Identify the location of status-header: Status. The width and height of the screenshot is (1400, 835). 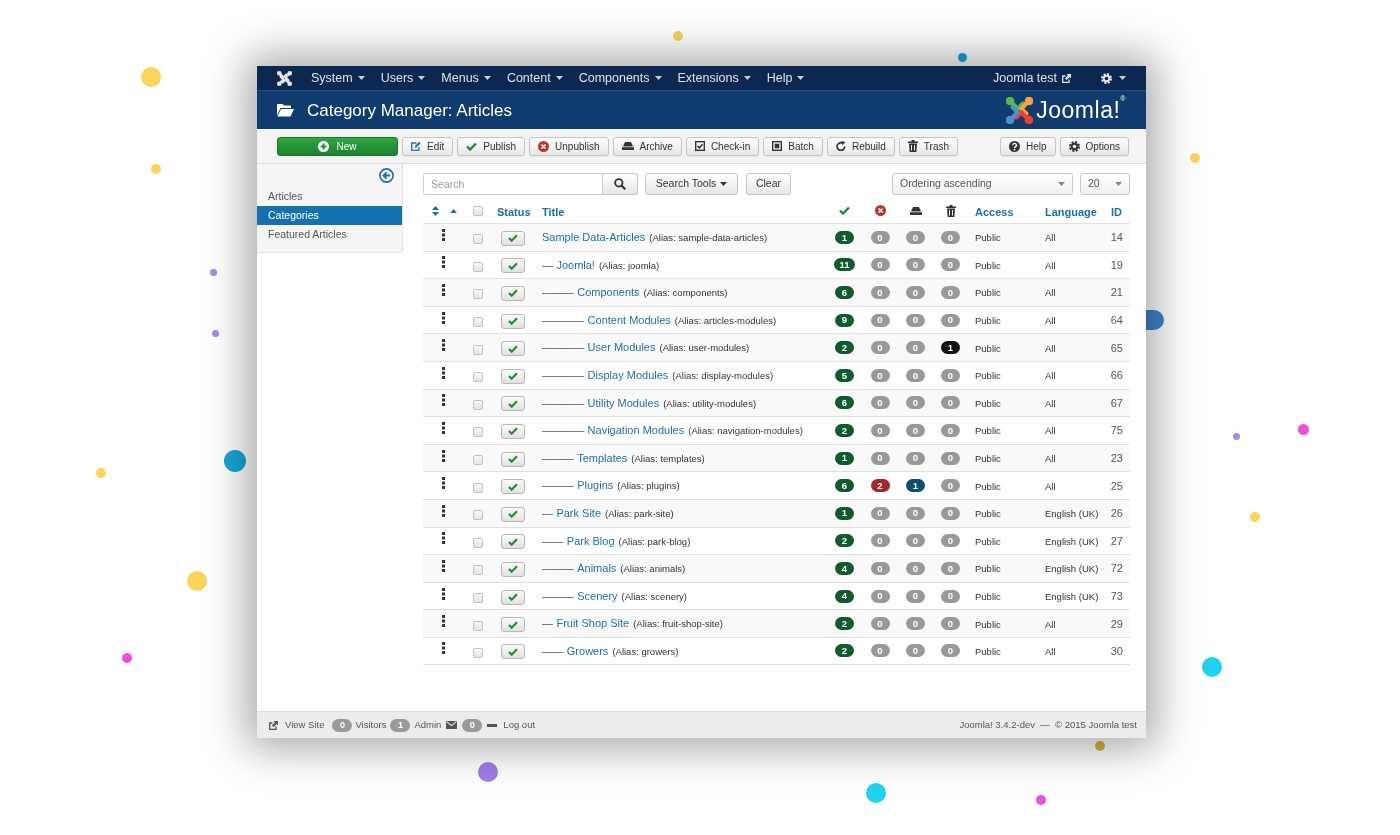
(514, 211).